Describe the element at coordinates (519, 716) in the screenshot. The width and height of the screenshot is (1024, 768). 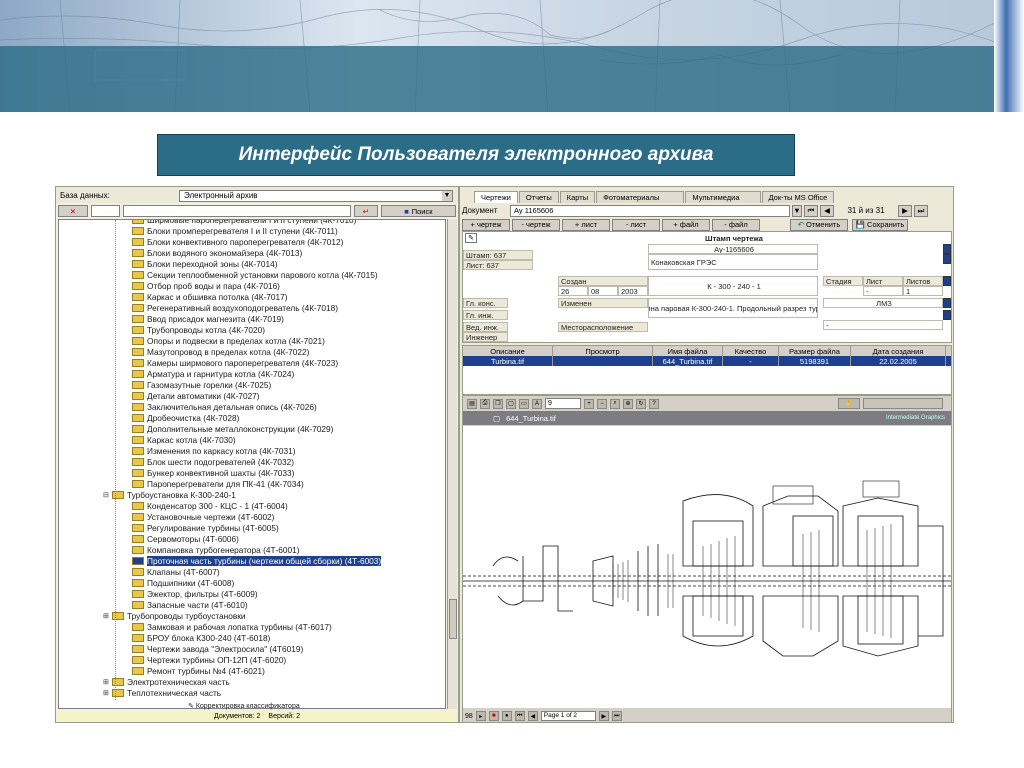
I see `first-page-icon: ⏮` at that location.